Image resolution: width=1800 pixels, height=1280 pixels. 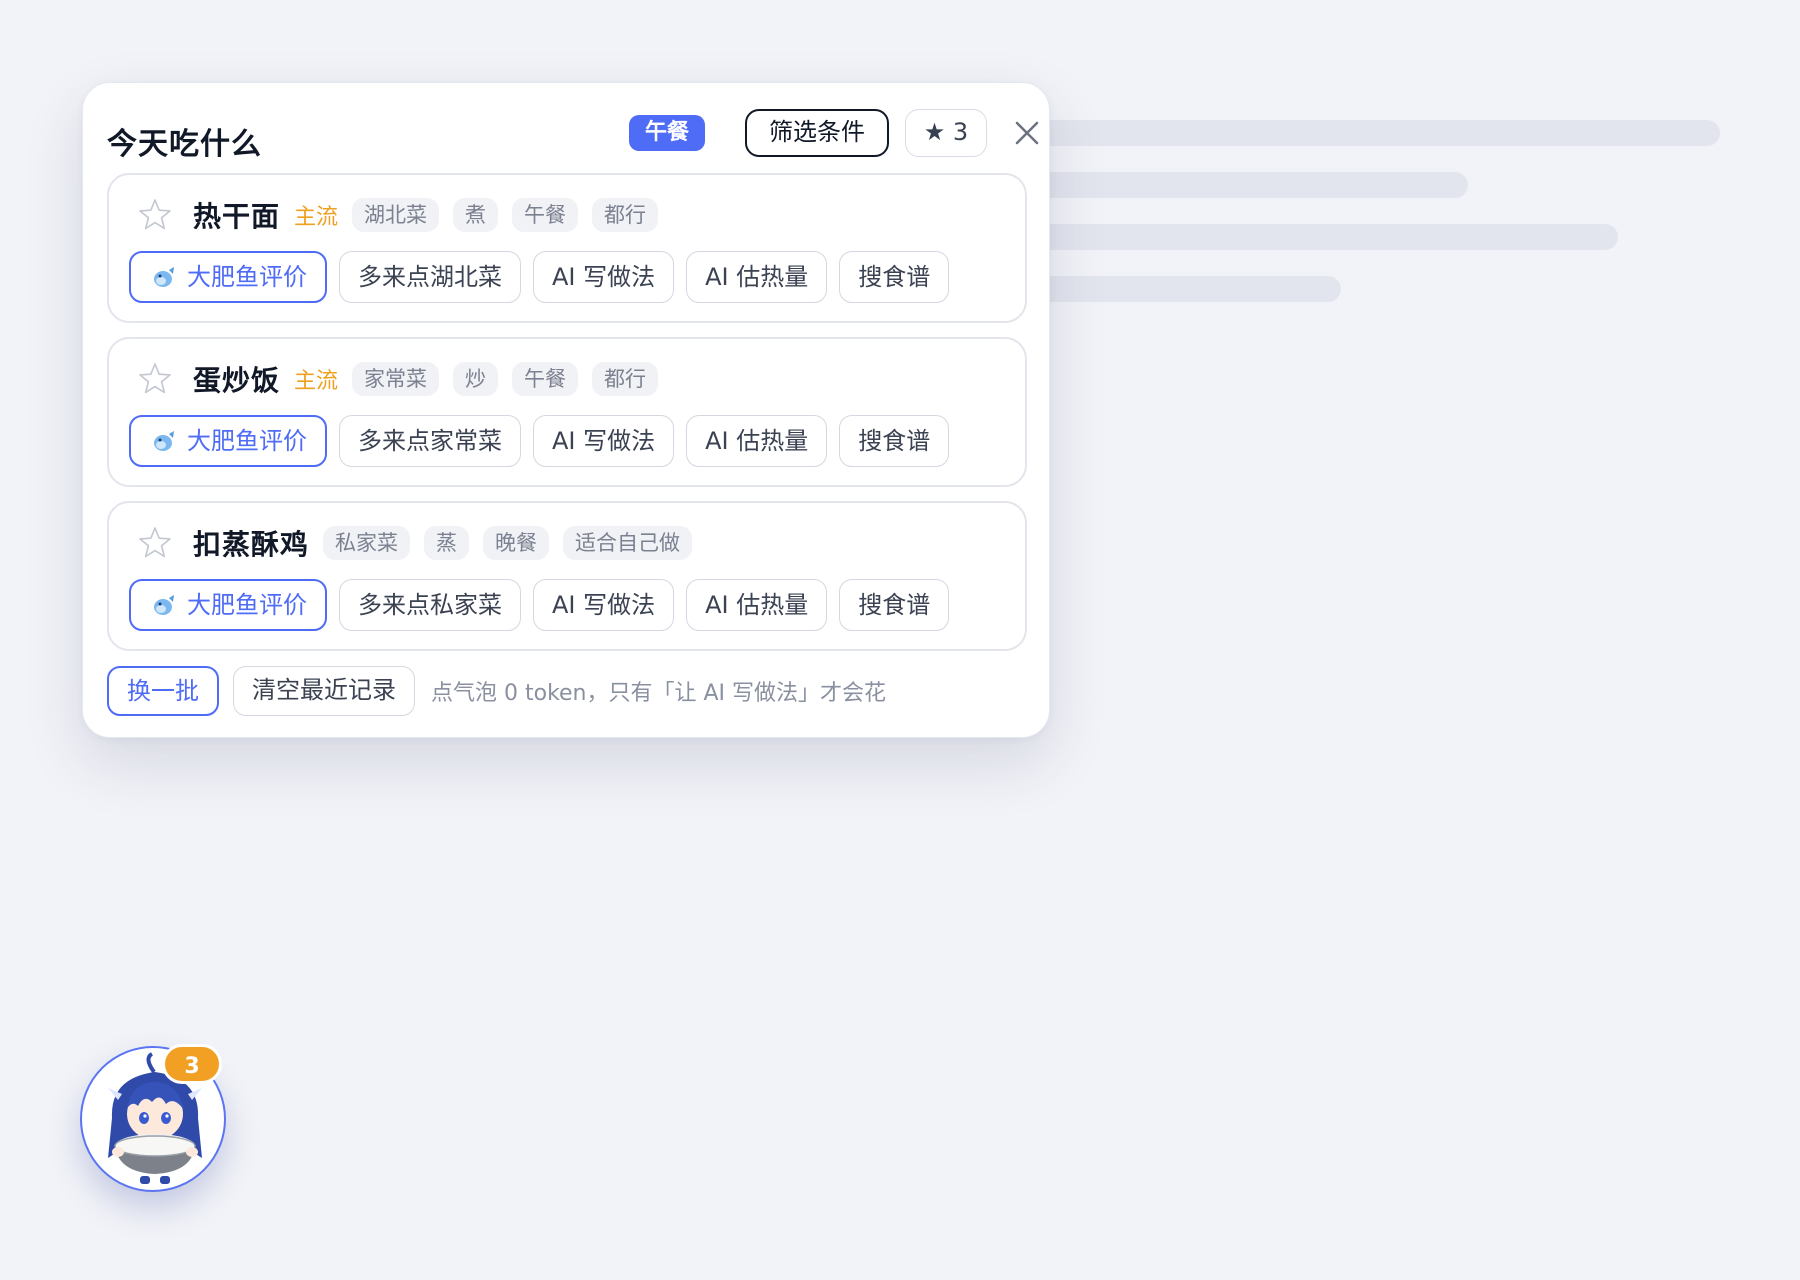 I want to click on filter-button: 筛选条件, so click(x=817, y=133).